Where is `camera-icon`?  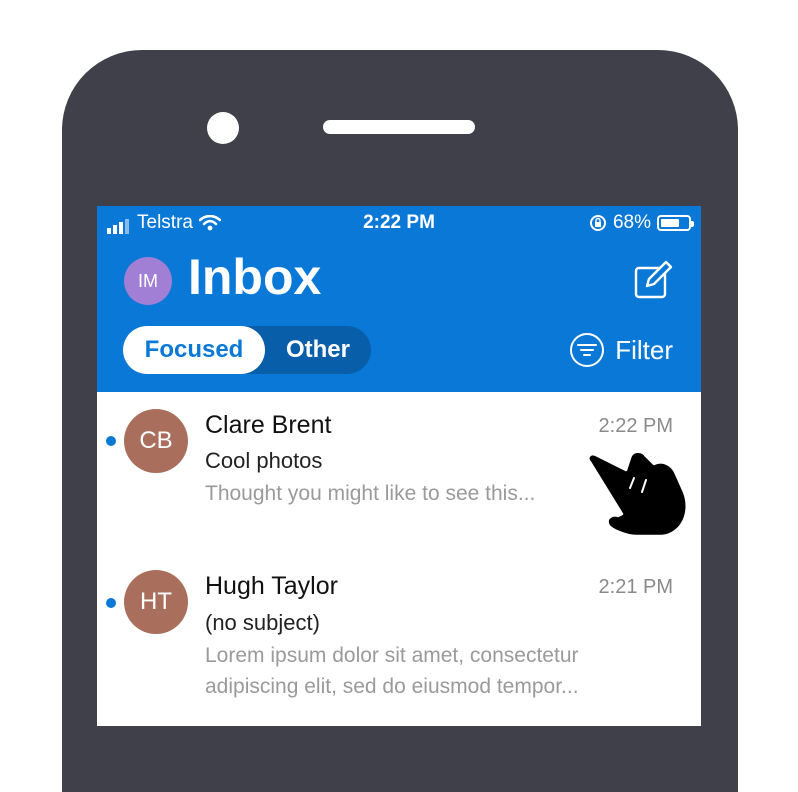 camera-icon is located at coordinates (223, 128).